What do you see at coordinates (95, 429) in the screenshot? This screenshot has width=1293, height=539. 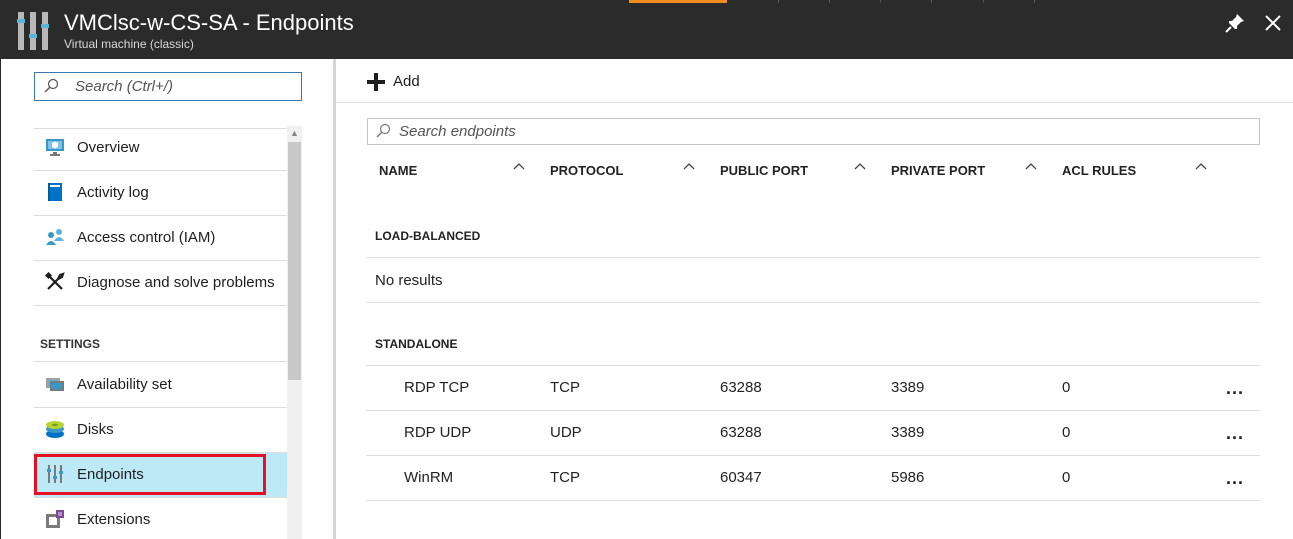 I see `sidebar-item-label: Disks` at bounding box center [95, 429].